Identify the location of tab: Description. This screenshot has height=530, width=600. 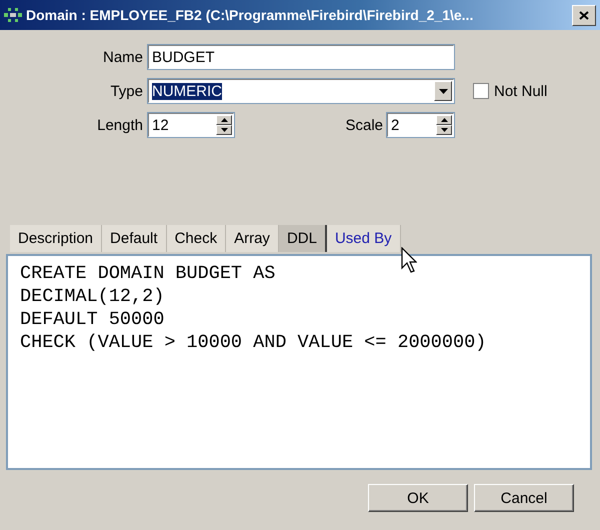
(56, 238).